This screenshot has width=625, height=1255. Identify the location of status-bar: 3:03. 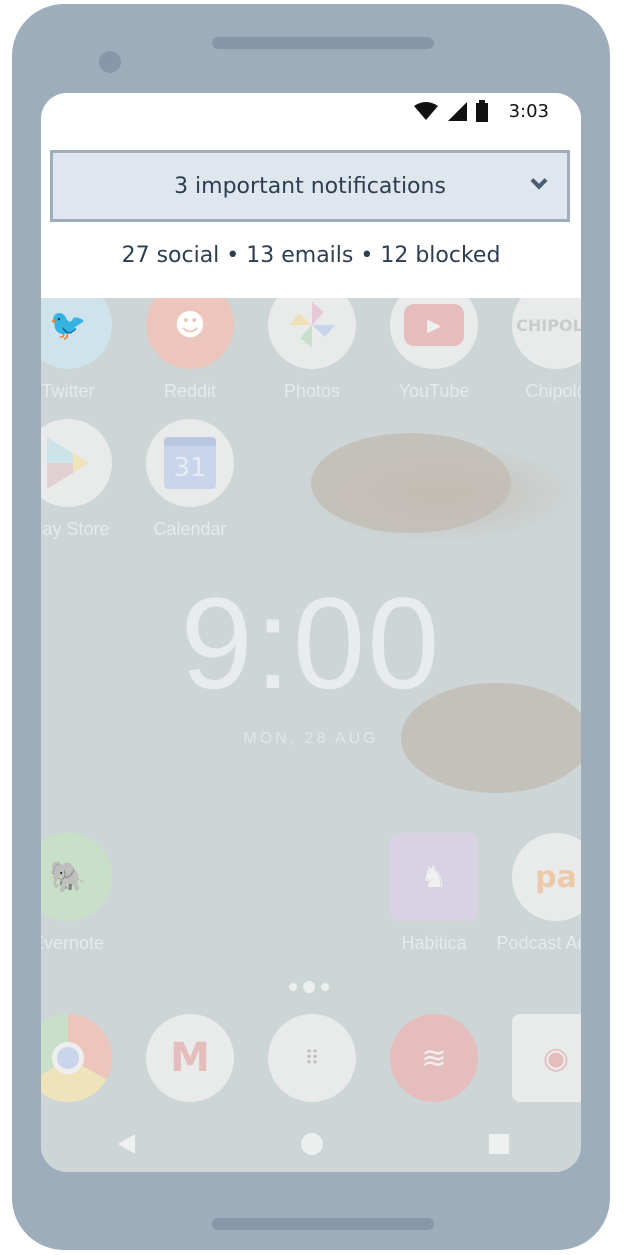
(481, 111).